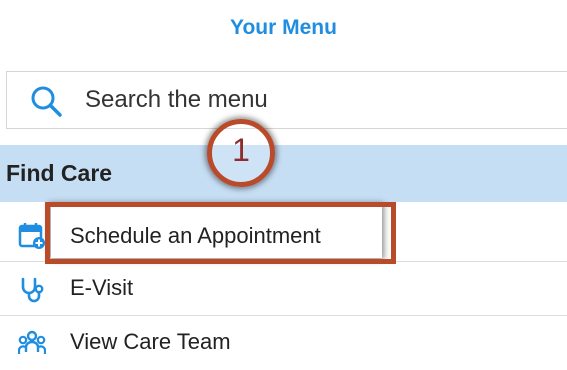 This screenshot has height=370, width=567. What do you see at coordinates (150, 341) in the screenshot?
I see `menu-item-label: View Care Team` at bounding box center [150, 341].